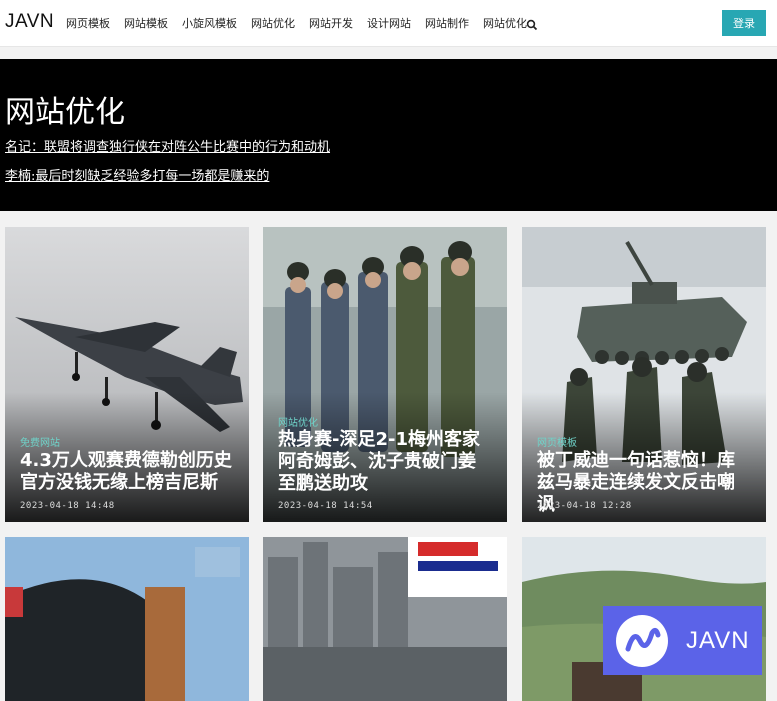  Describe the element at coordinates (584, 506) in the screenshot. I see `article-date: 2023-04-18 12:28` at that location.